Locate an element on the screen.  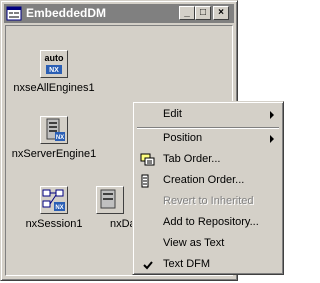
nx-database-icon is located at coordinates (110, 200).